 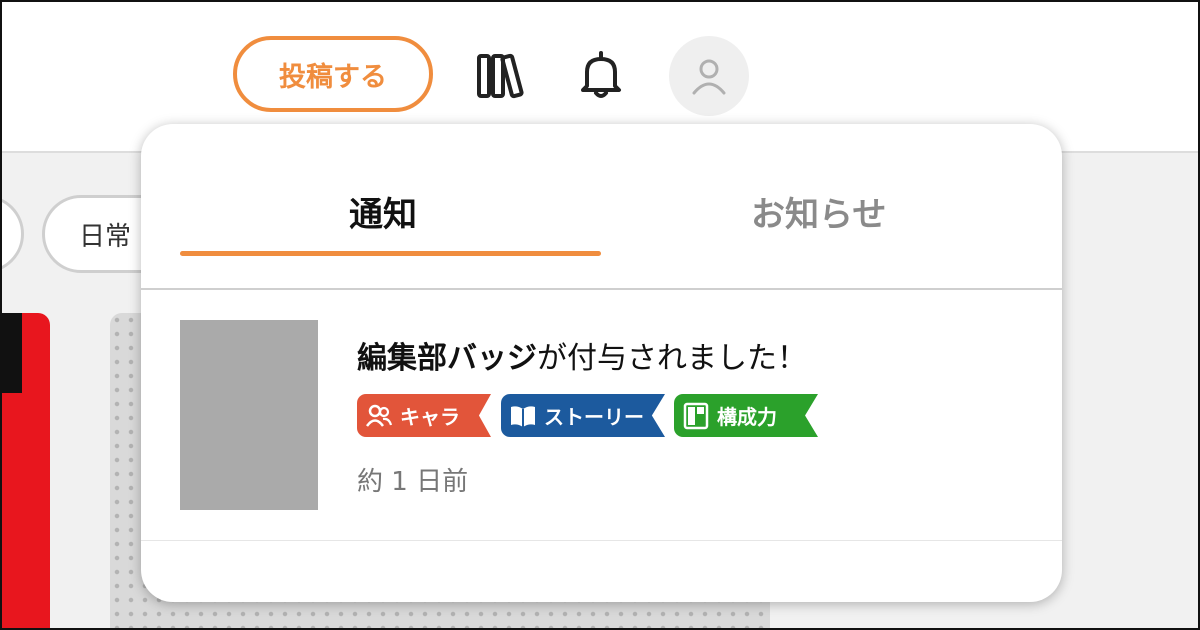 What do you see at coordinates (818, 211) in the screenshot?
I see `tab-announcements: お知らせ` at bounding box center [818, 211].